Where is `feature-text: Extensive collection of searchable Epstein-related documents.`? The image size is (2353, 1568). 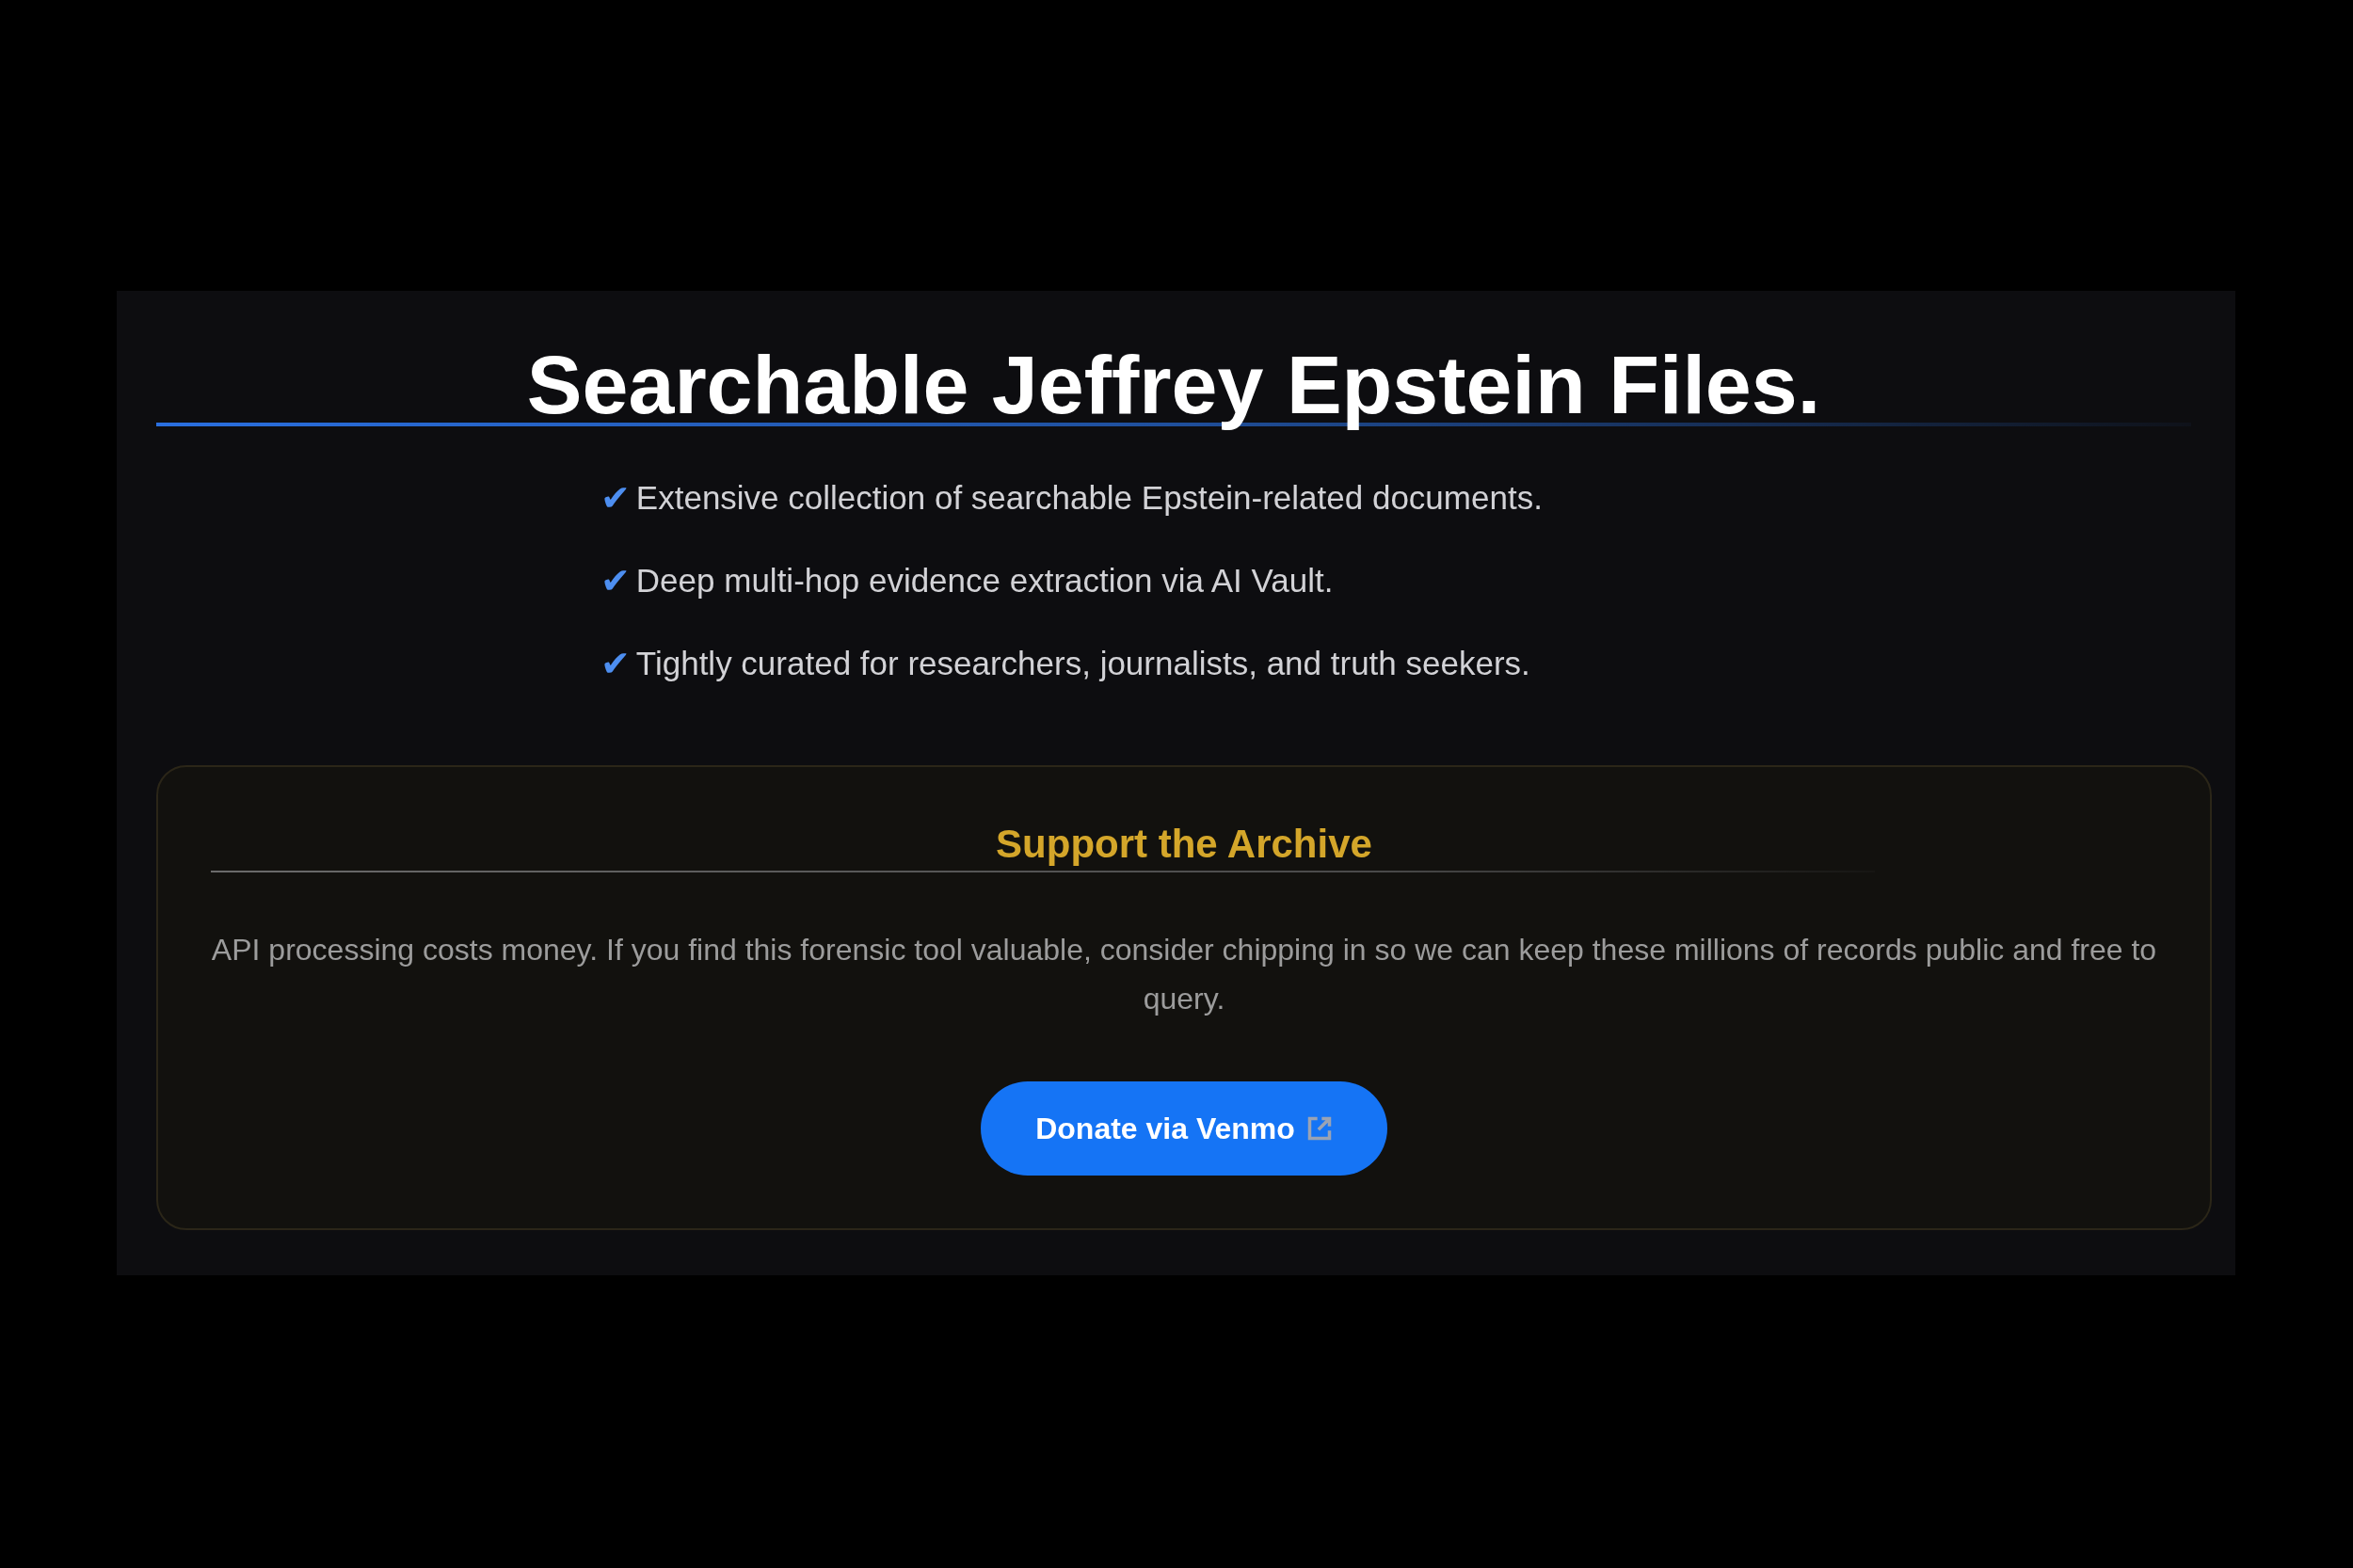
feature-text: Extensive collection of searchable Epstein-related documents. is located at coordinates (1089, 498).